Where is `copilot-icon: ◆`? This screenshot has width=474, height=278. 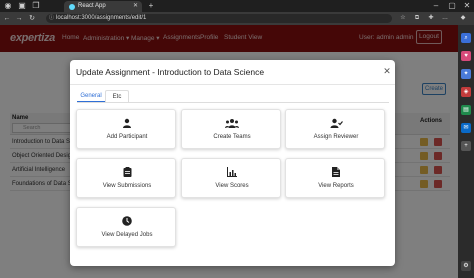 copilot-icon: ◆ is located at coordinates (463, 18).